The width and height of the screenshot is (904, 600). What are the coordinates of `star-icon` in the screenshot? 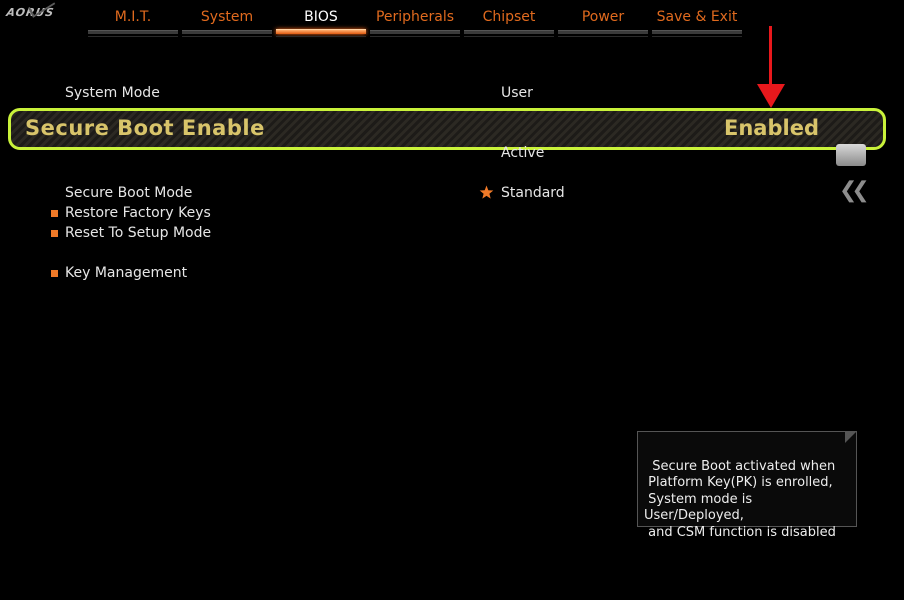 It's located at (486, 192).